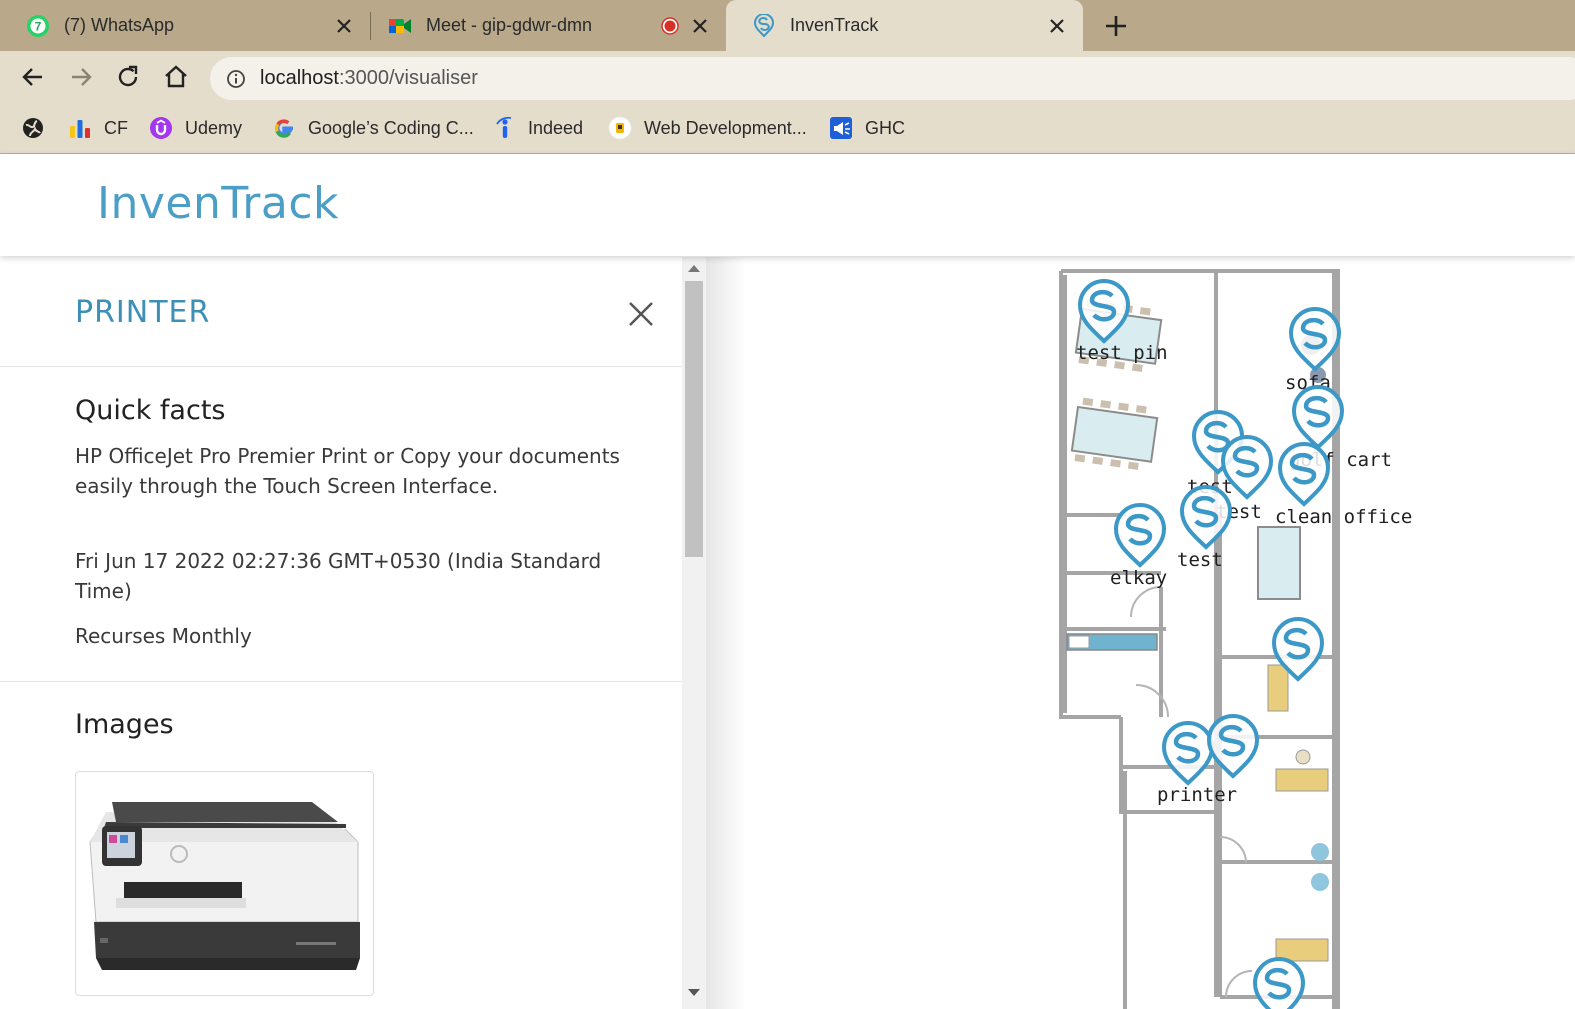 The image size is (1575, 1009). Describe the element at coordinates (1138, 547) in the screenshot. I see `map-pin-elkay: elkay` at that location.